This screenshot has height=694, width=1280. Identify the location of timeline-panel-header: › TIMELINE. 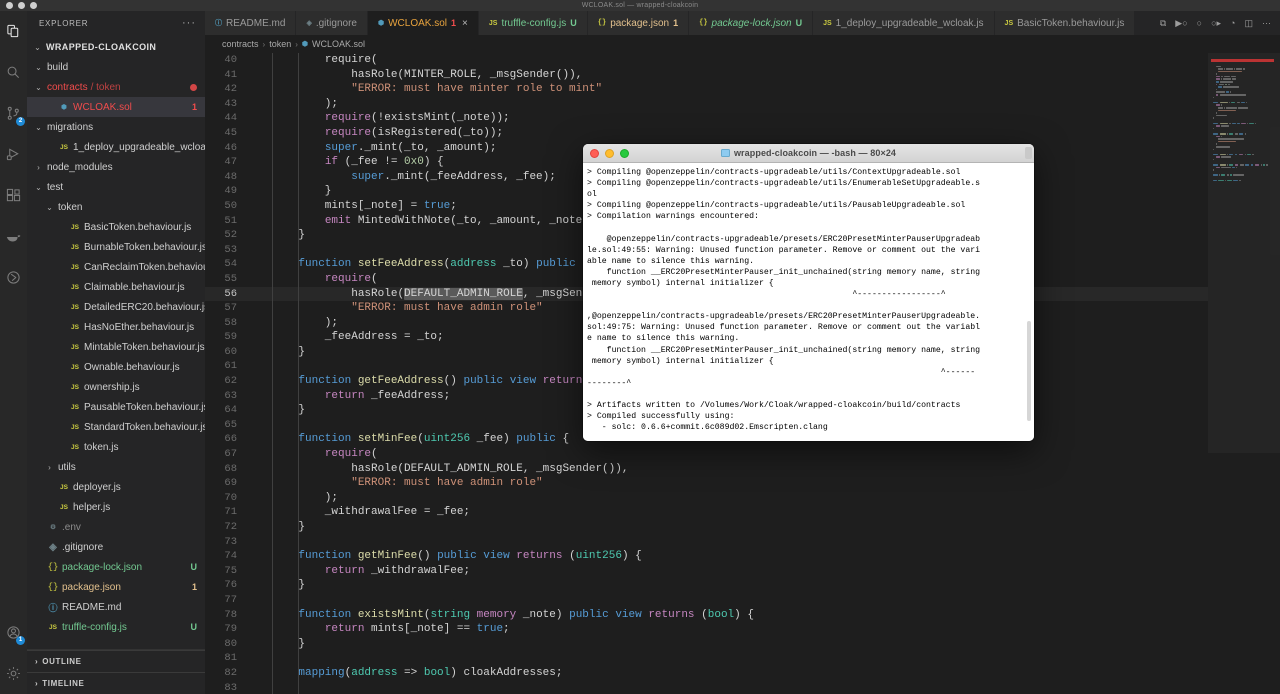
(116, 683).